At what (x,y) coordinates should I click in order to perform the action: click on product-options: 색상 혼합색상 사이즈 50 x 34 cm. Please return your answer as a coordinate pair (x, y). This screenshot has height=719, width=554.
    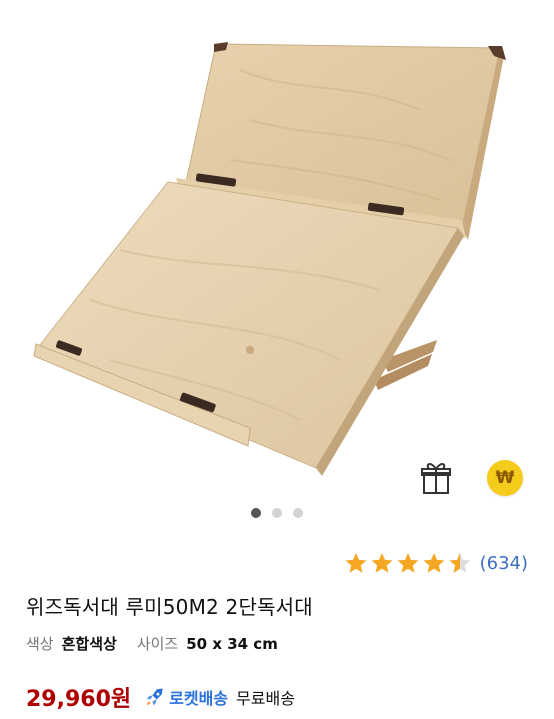
    Looking at the image, I should click on (152, 643).